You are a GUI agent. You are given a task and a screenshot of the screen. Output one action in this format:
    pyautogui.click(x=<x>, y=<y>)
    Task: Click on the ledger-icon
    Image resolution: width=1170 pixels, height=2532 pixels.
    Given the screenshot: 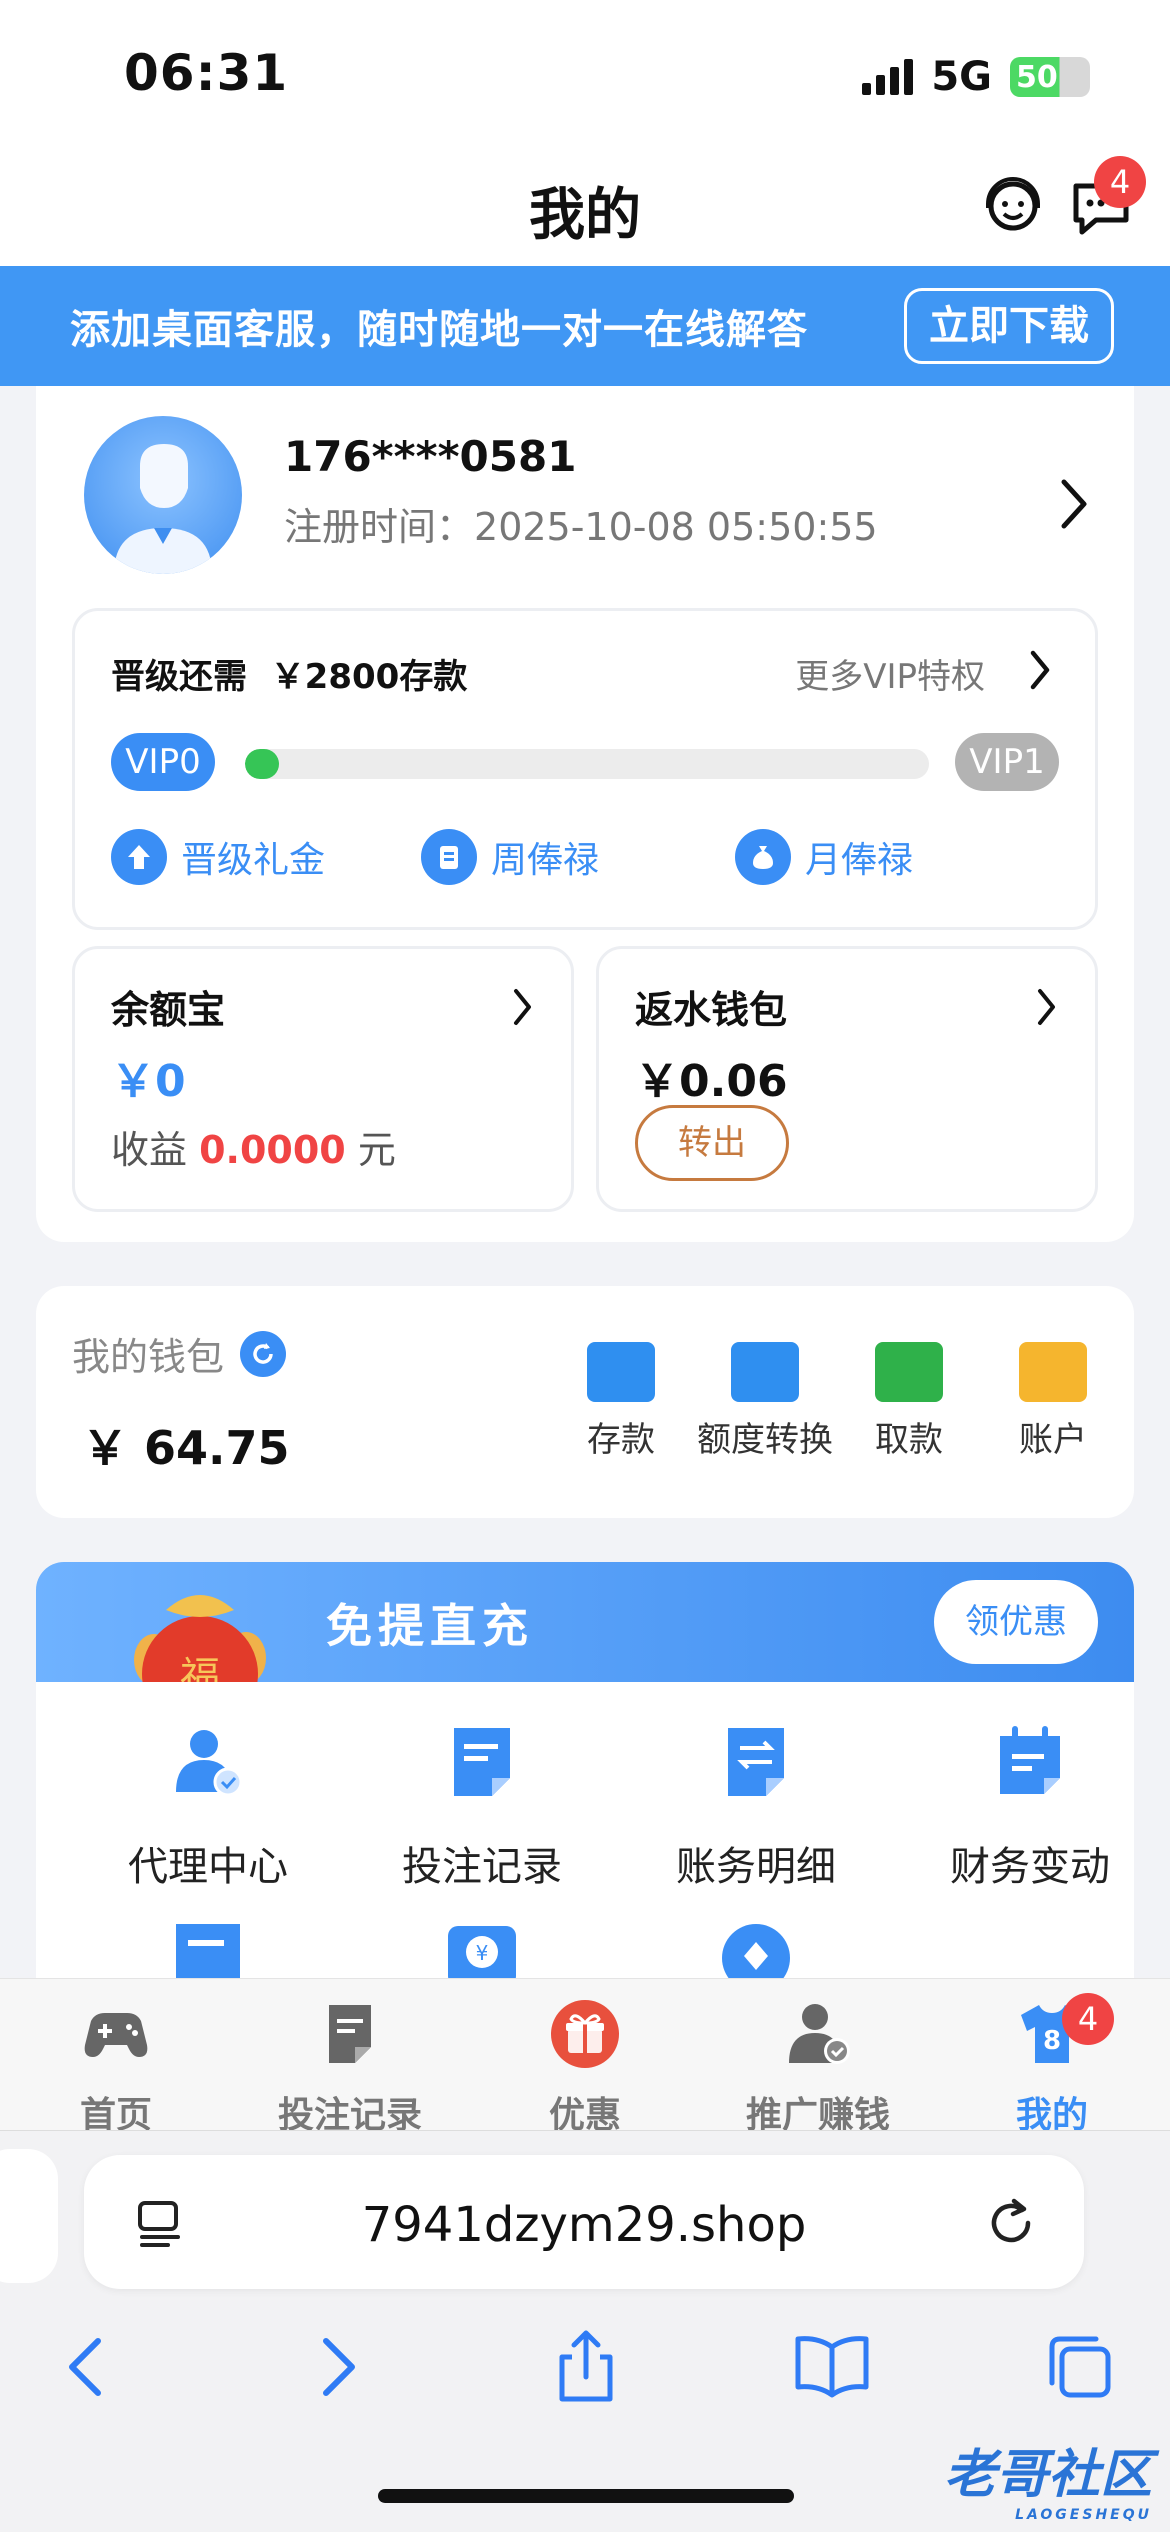 What is the action you would take?
    pyautogui.click(x=756, y=1762)
    